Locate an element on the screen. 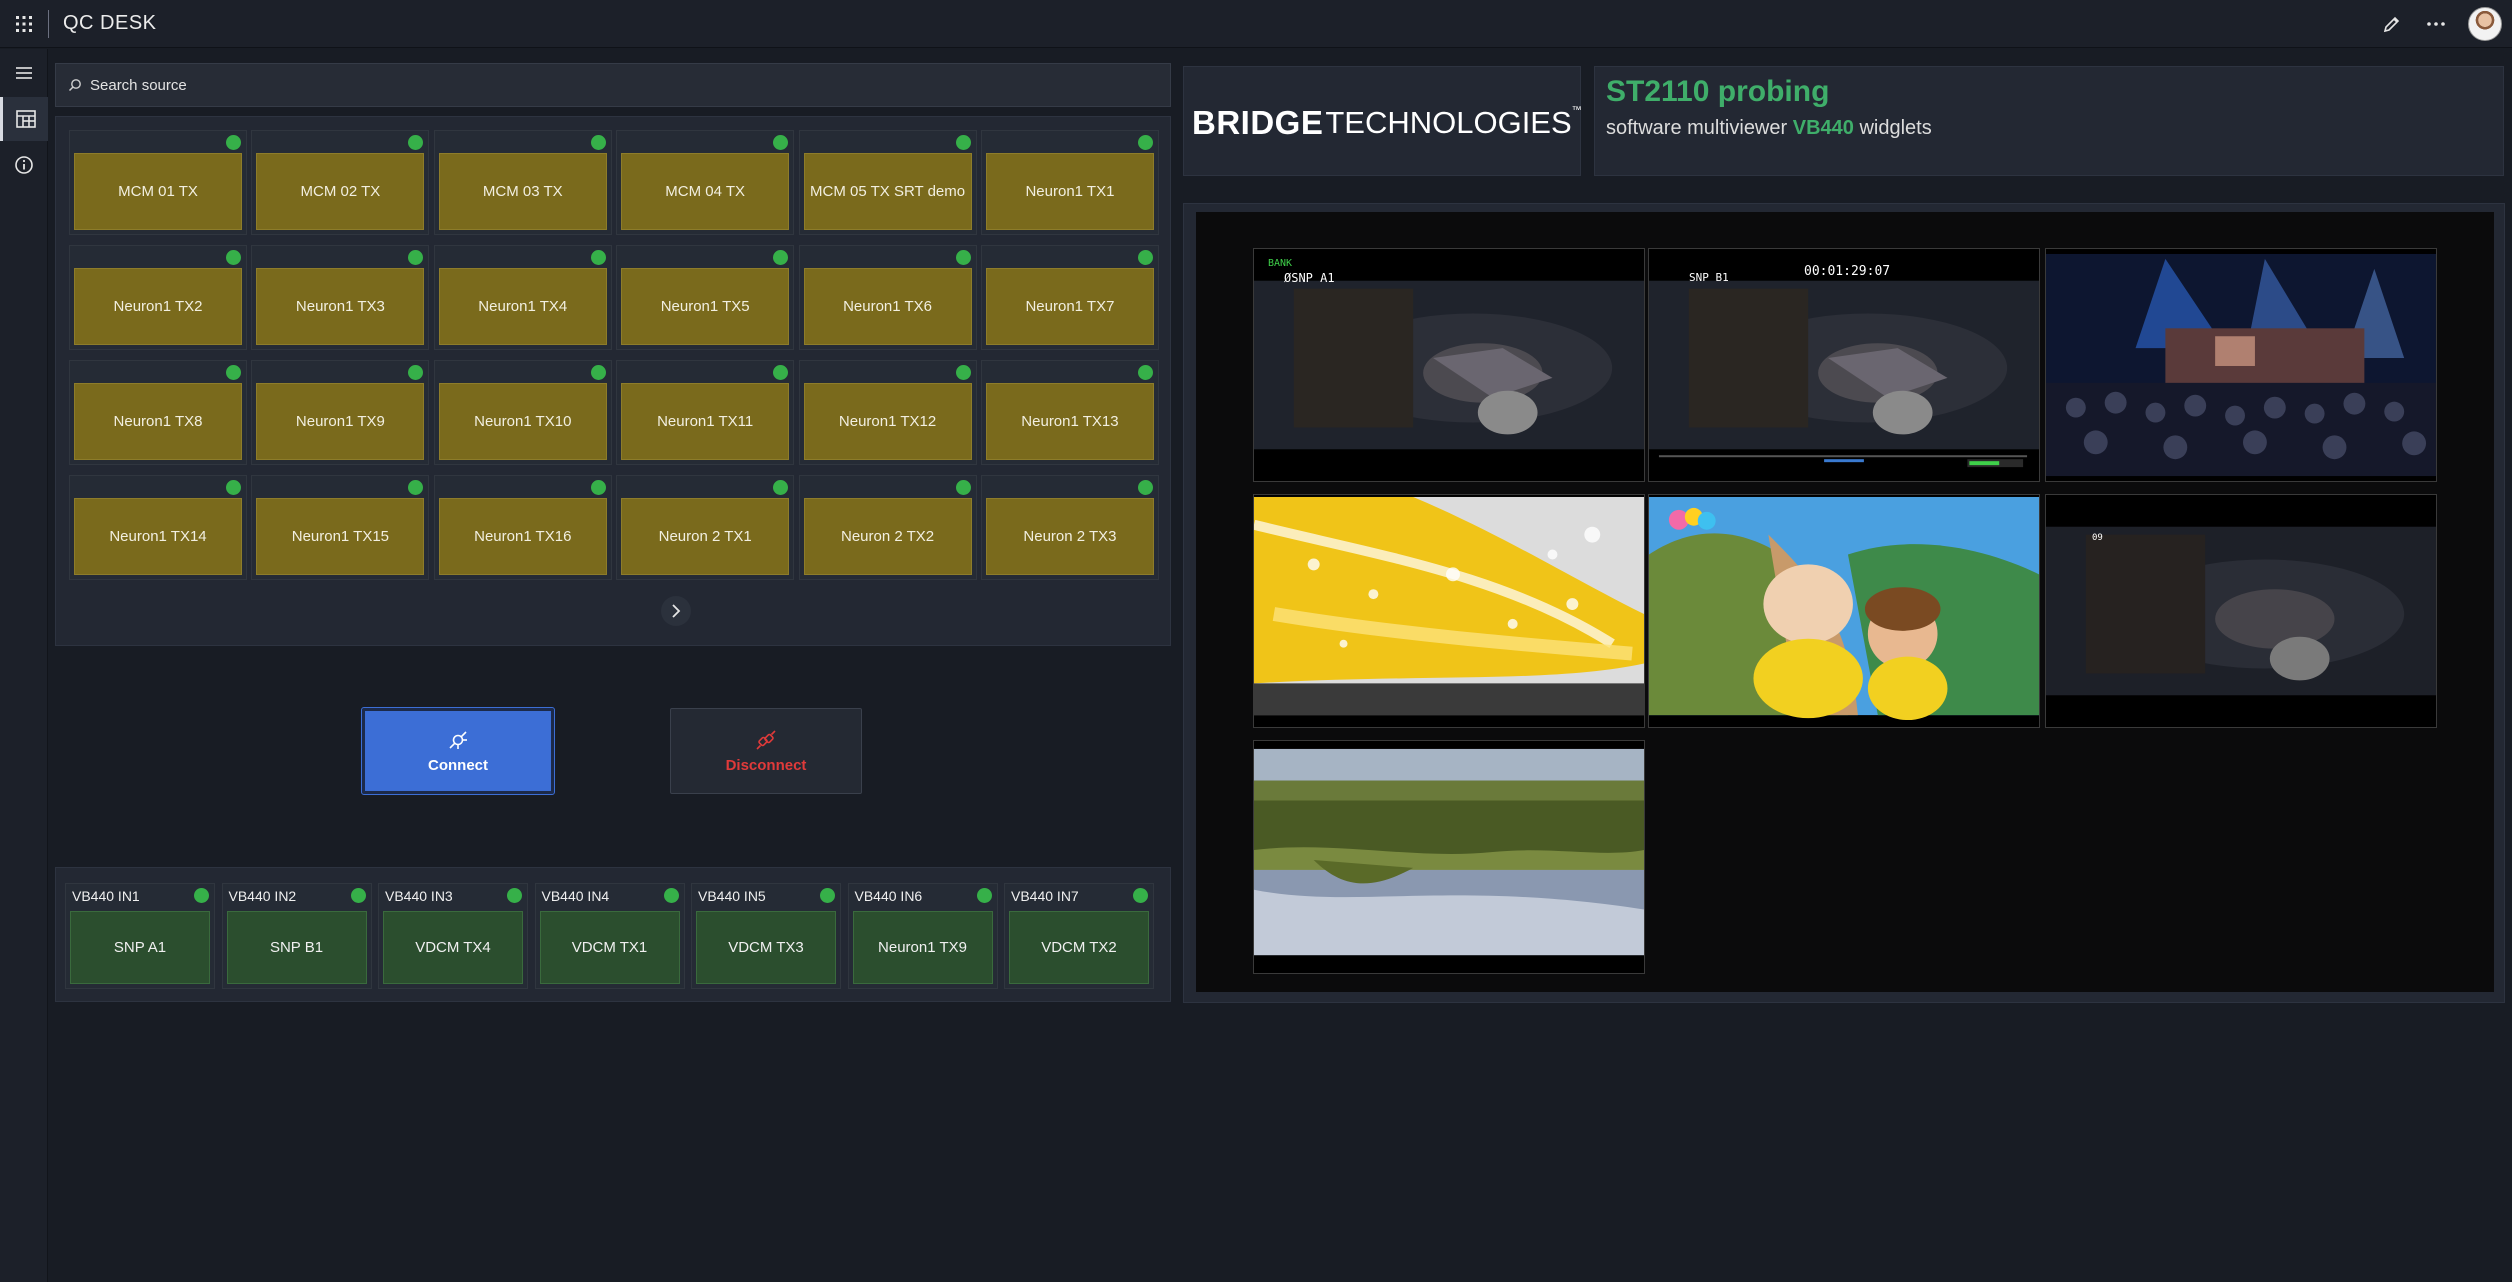  source-tile-label: MCM 03 TX is located at coordinates (522, 191).